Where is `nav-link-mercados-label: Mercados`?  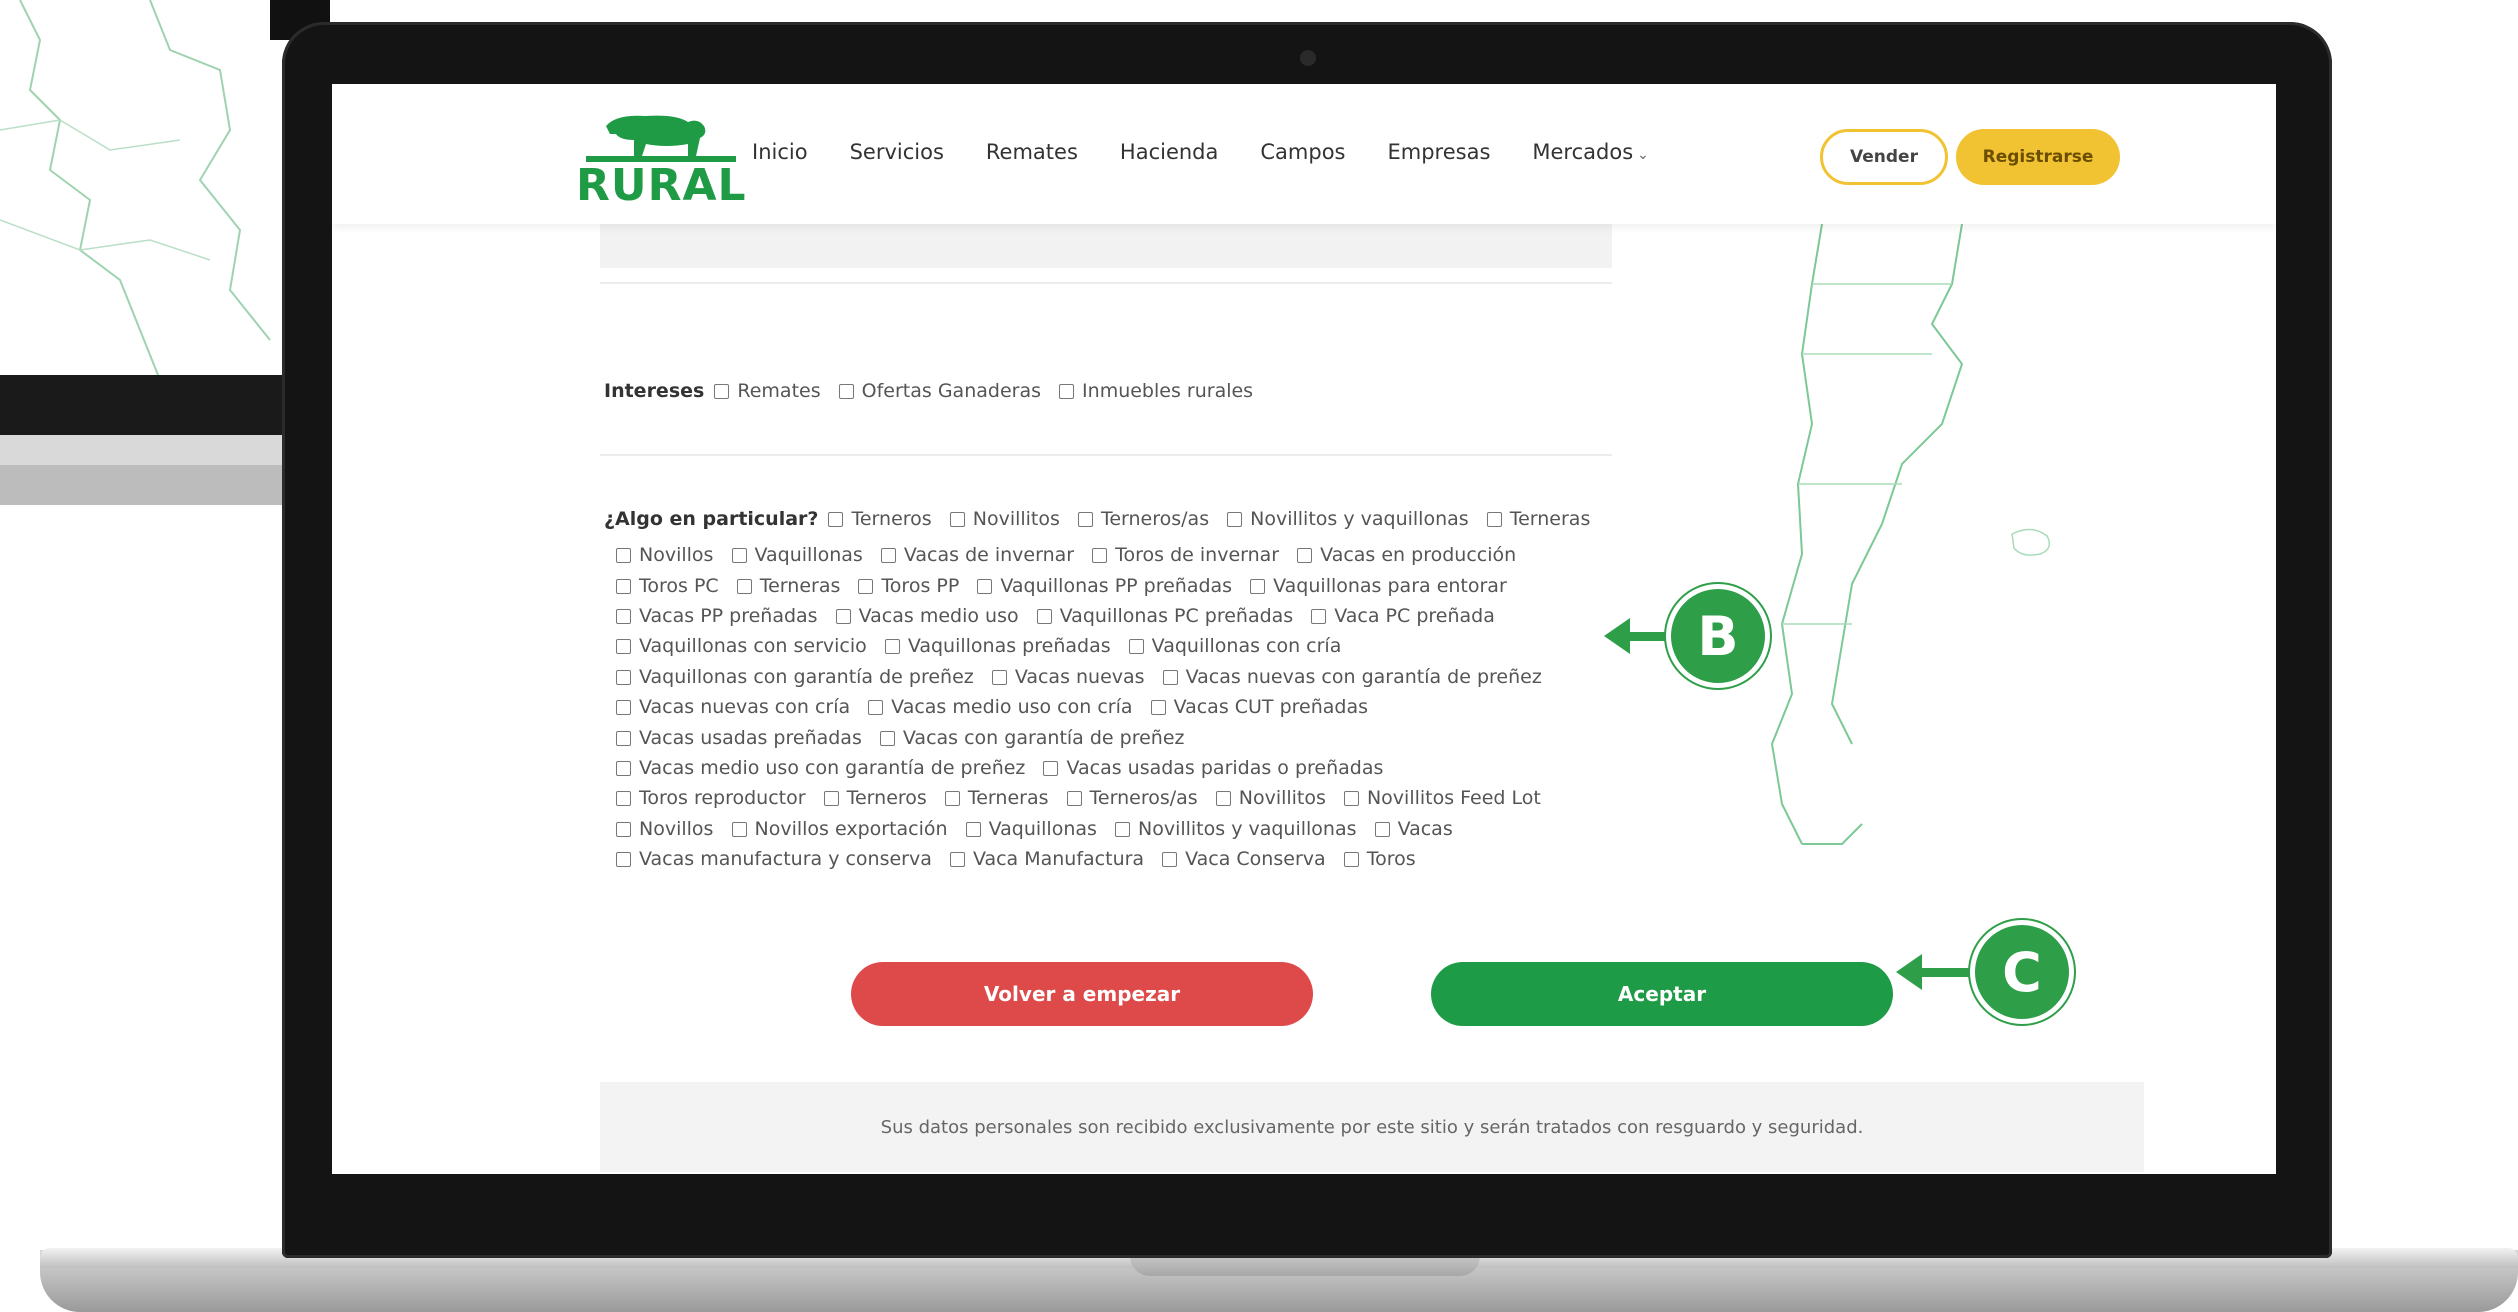
nav-link-mercados-label: Mercados is located at coordinates (1583, 152).